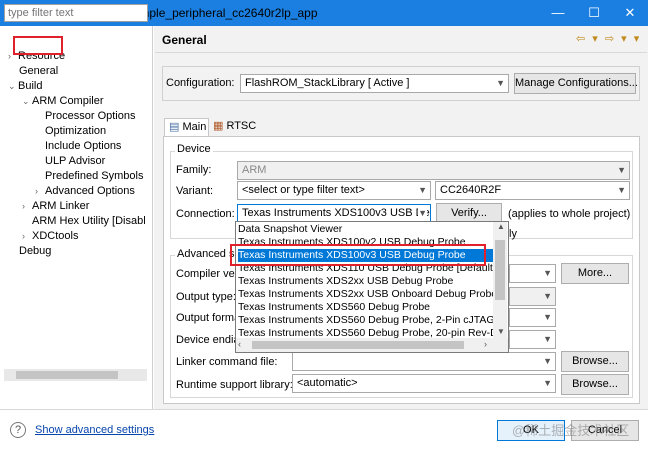  Describe the element at coordinates (208, 340) in the screenshot. I see `device-endianness-label: Device endia` at that location.